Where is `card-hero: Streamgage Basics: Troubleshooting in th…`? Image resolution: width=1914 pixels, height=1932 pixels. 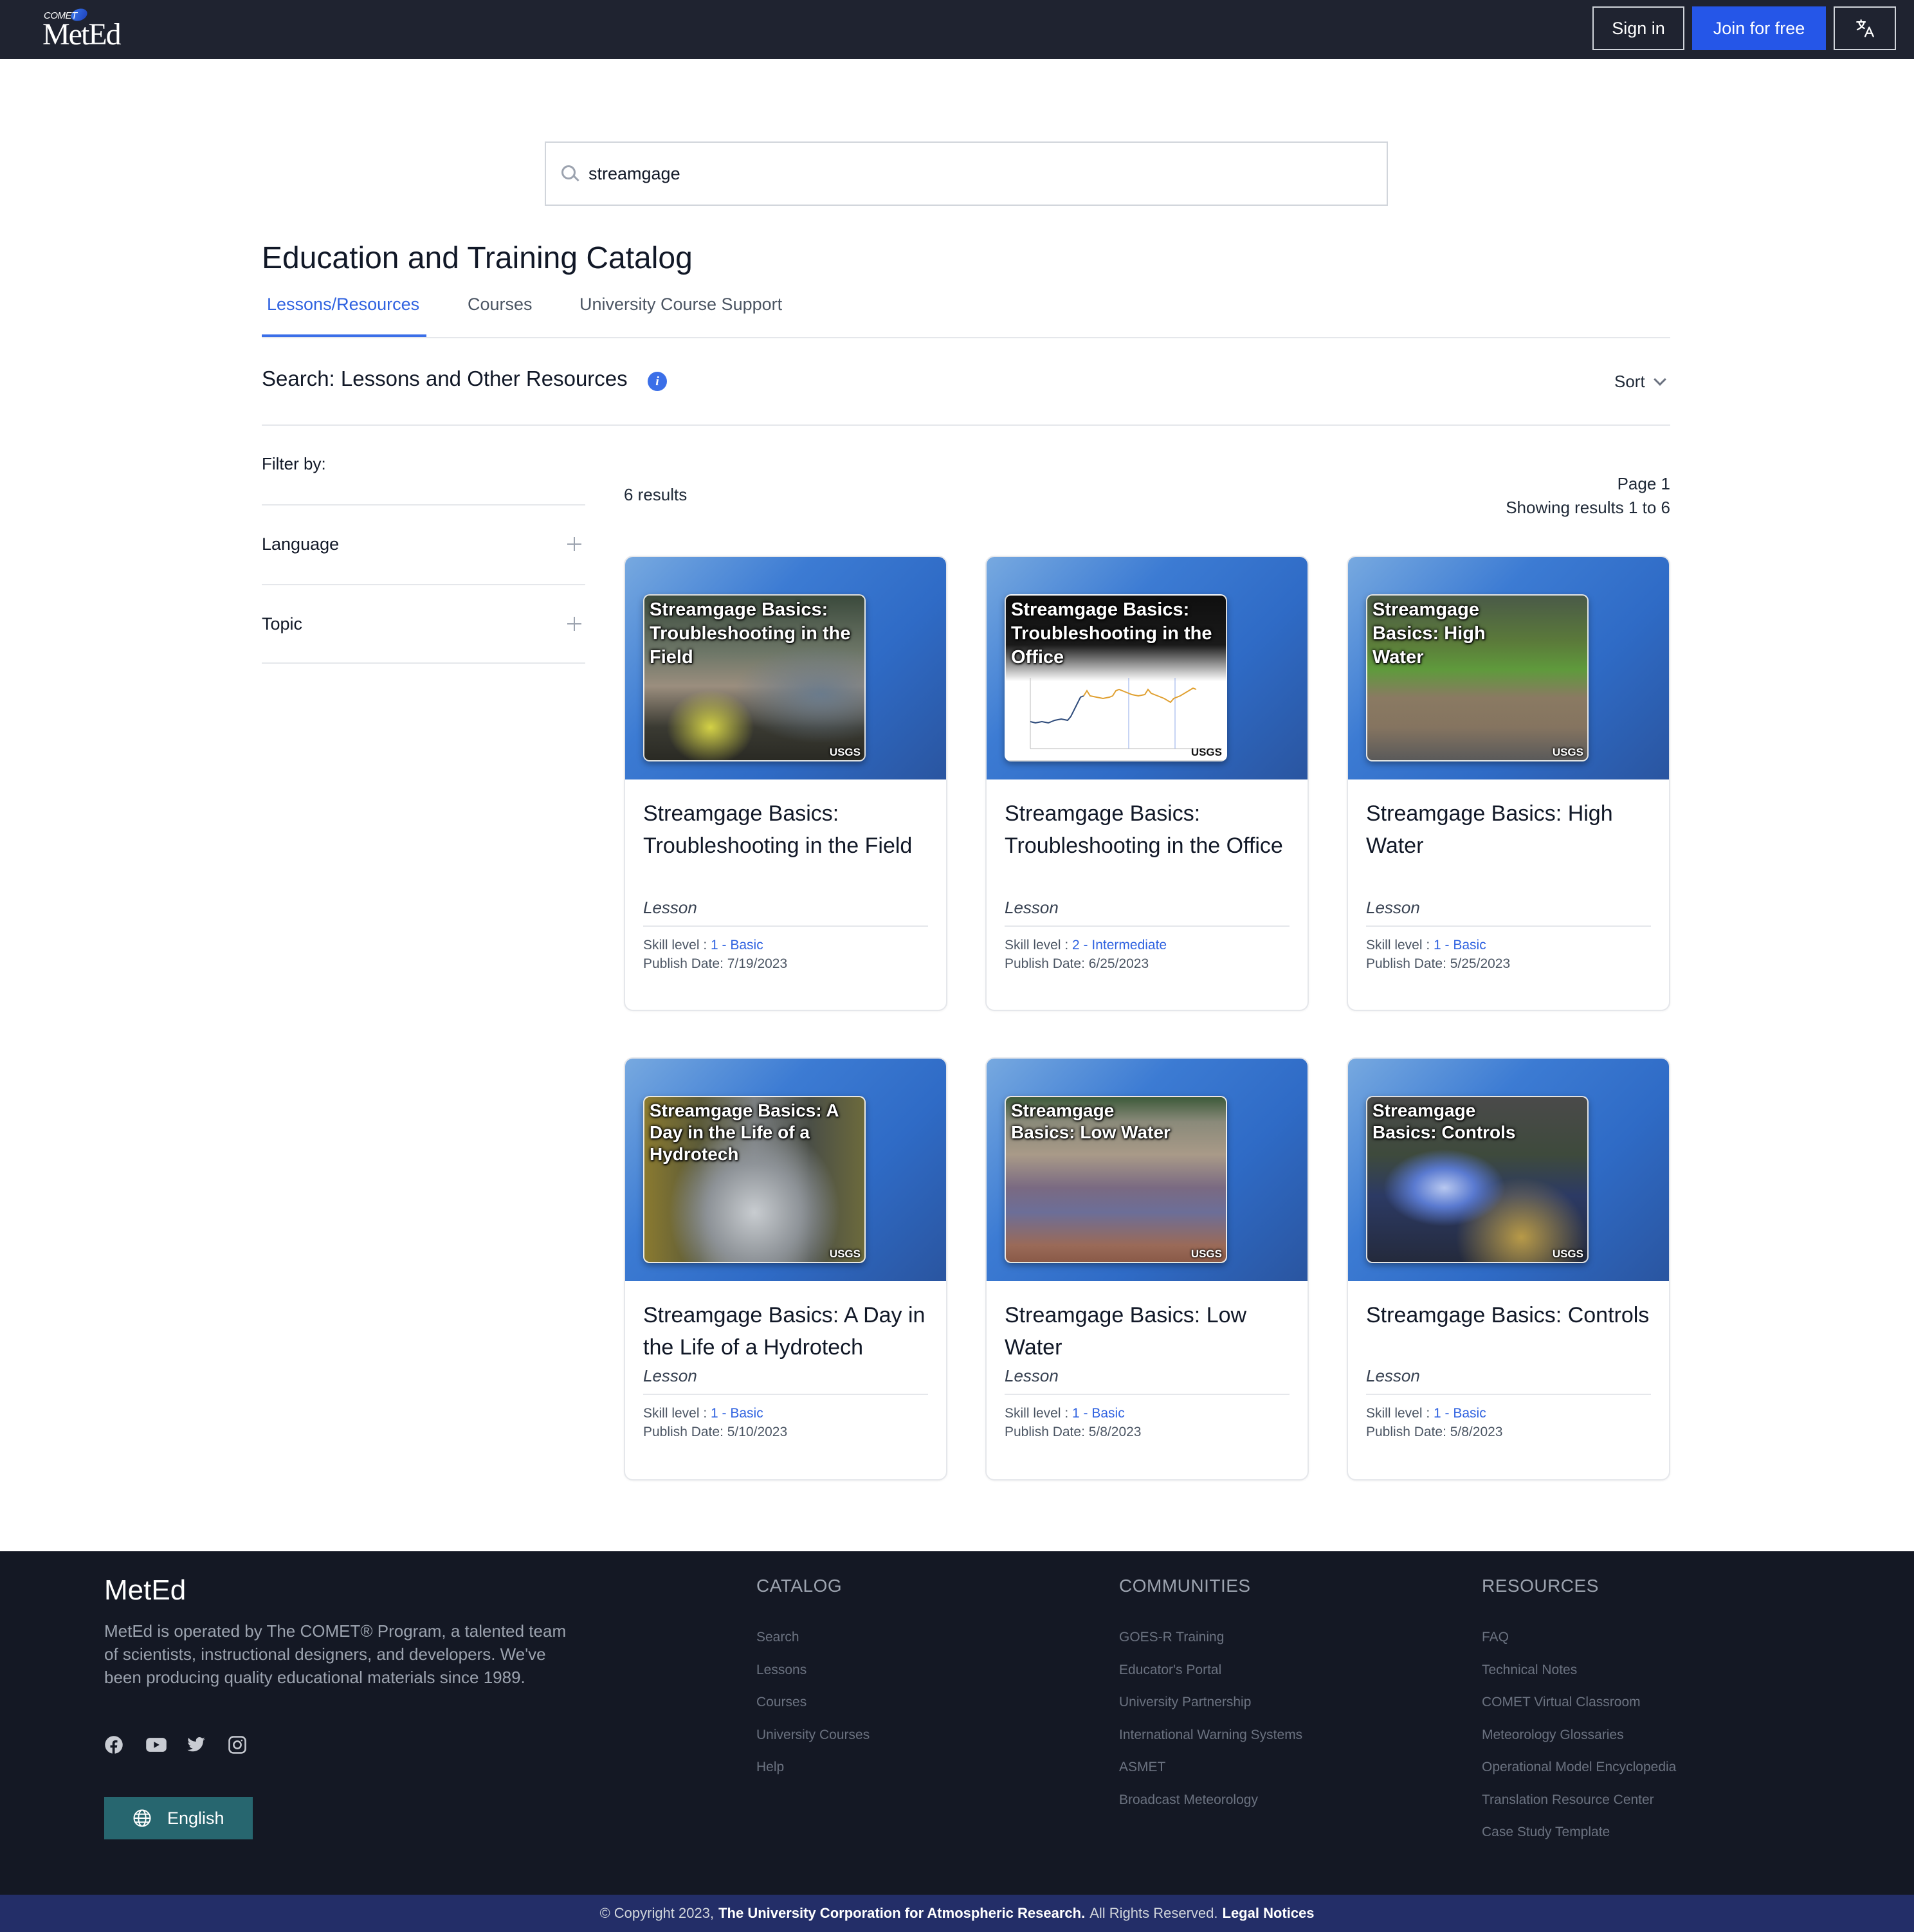 card-hero: Streamgage Basics: Troubleshooting in th… is located at coordinates (1147, 668).